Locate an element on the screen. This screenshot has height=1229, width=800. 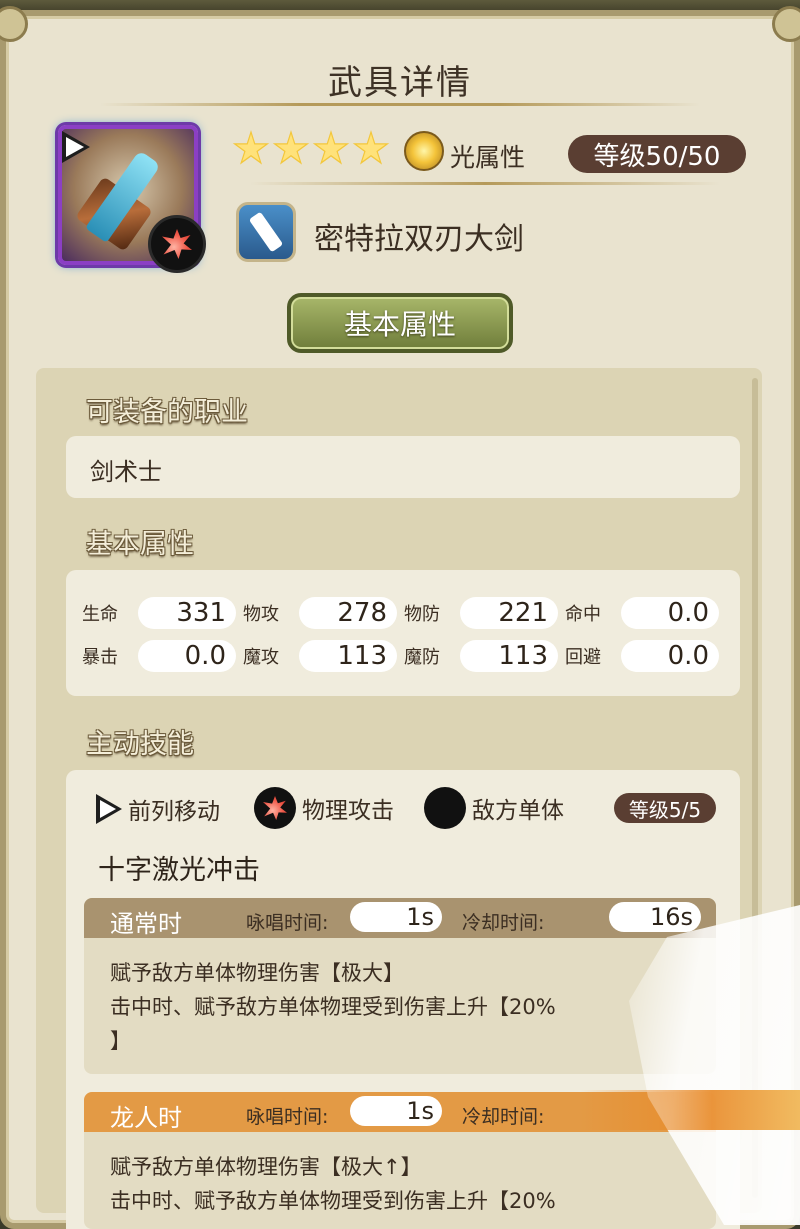
stat-eva: 回避 0.0 is located at coordinates (642, 656).